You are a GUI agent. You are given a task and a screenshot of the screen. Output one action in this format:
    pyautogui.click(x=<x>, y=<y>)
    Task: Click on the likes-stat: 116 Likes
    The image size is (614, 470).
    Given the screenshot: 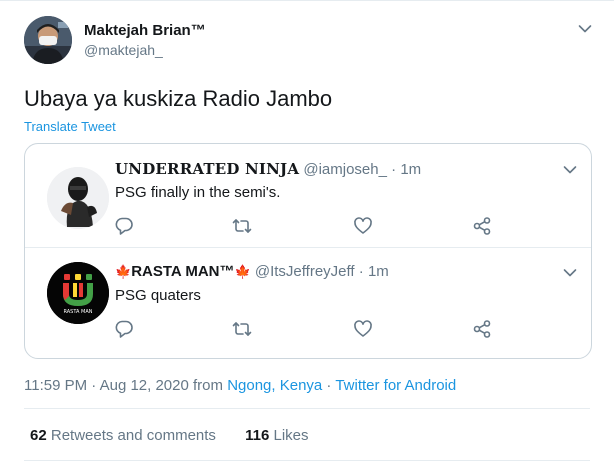 What is the action you would take?
    pyautogui.click(x=276, y=435)
    